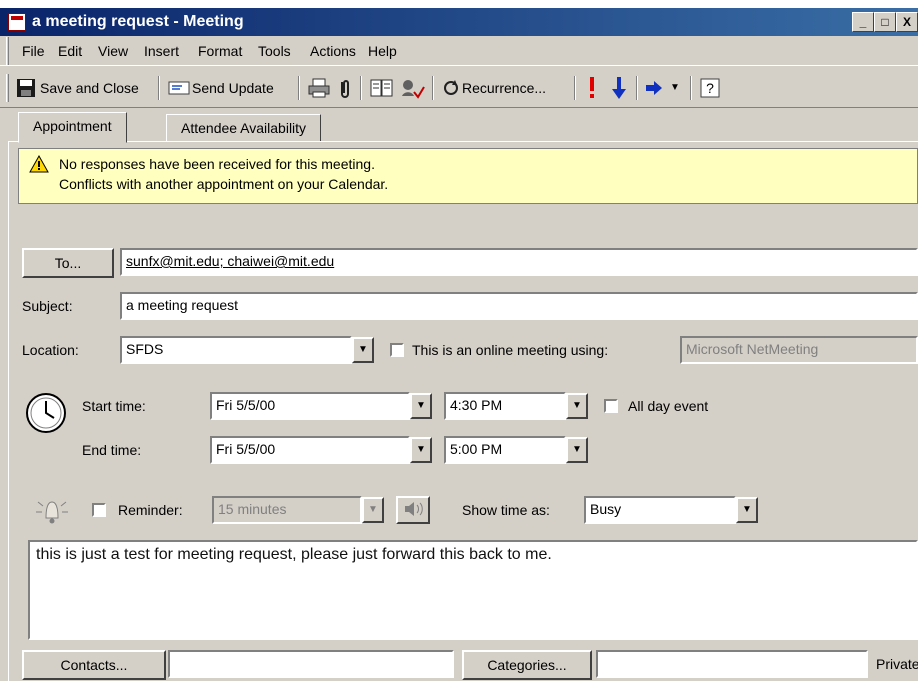  Describe the element at coordinates (382, 88) in the screenshot. I see `address-book-icon` at that location.